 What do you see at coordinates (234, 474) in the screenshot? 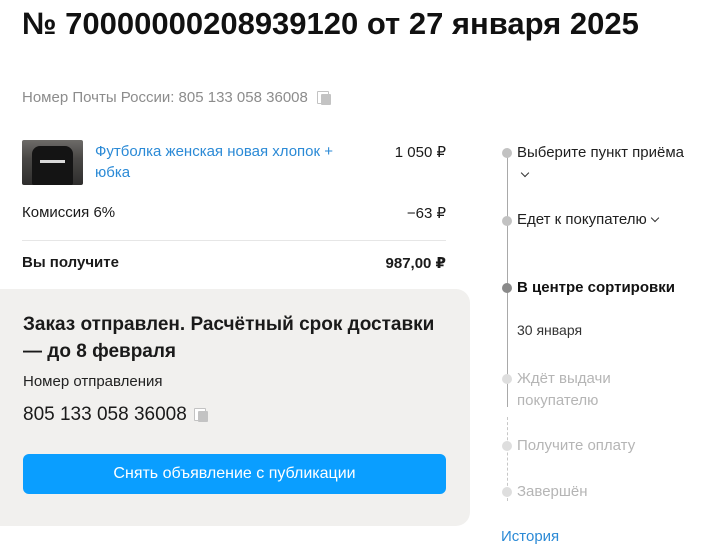
I see `unpublish-button: Снять объявление с публикации` at bounding box center [234, 474].